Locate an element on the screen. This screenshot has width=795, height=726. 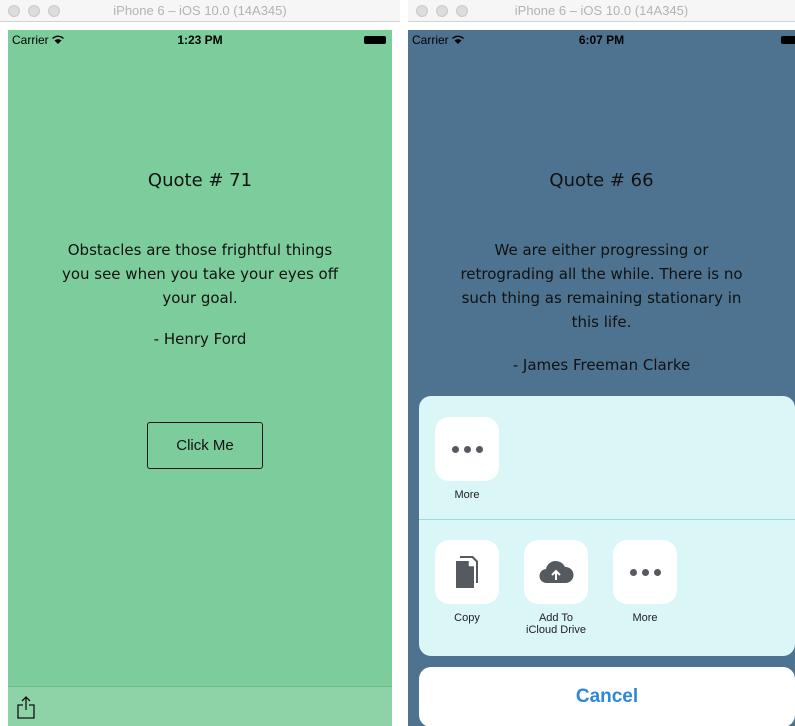
copy-icon is located at coordinates (467, 572).